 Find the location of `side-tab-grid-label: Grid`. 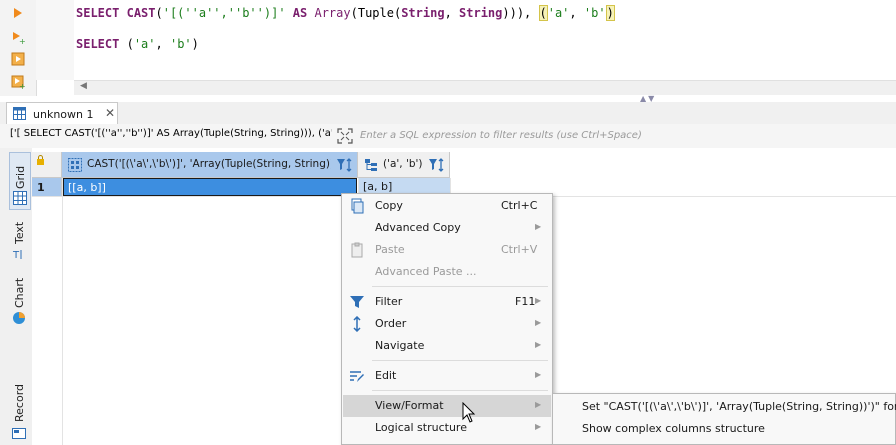

side-tab-grid-label: Grid is located at coordinates (20, 177).